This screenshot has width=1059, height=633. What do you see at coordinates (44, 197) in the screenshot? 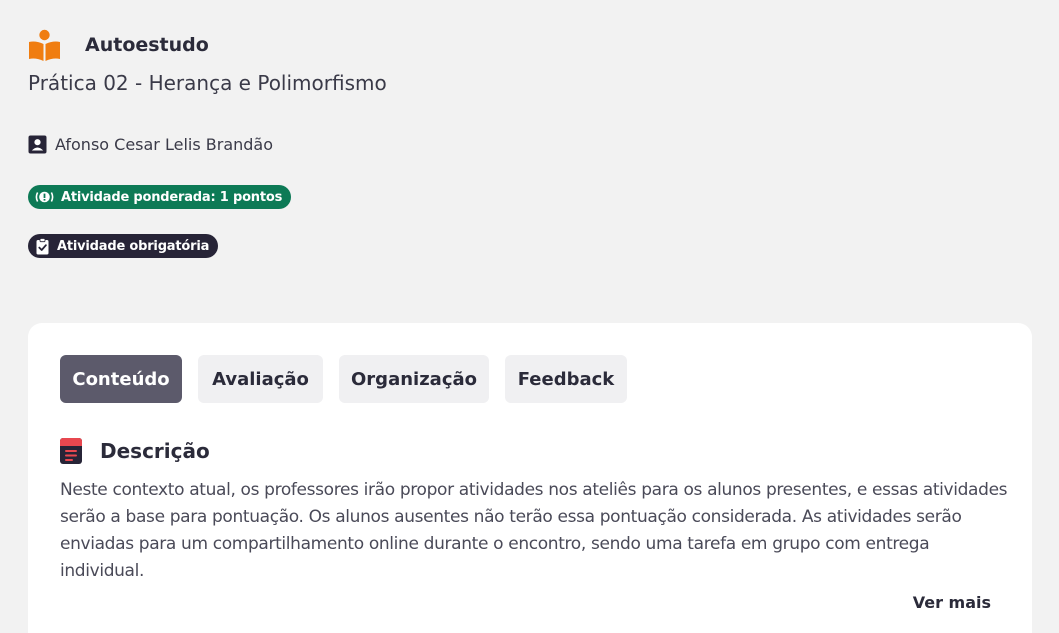
I see `alert-circle-icon` at bounding box center [44, 197].